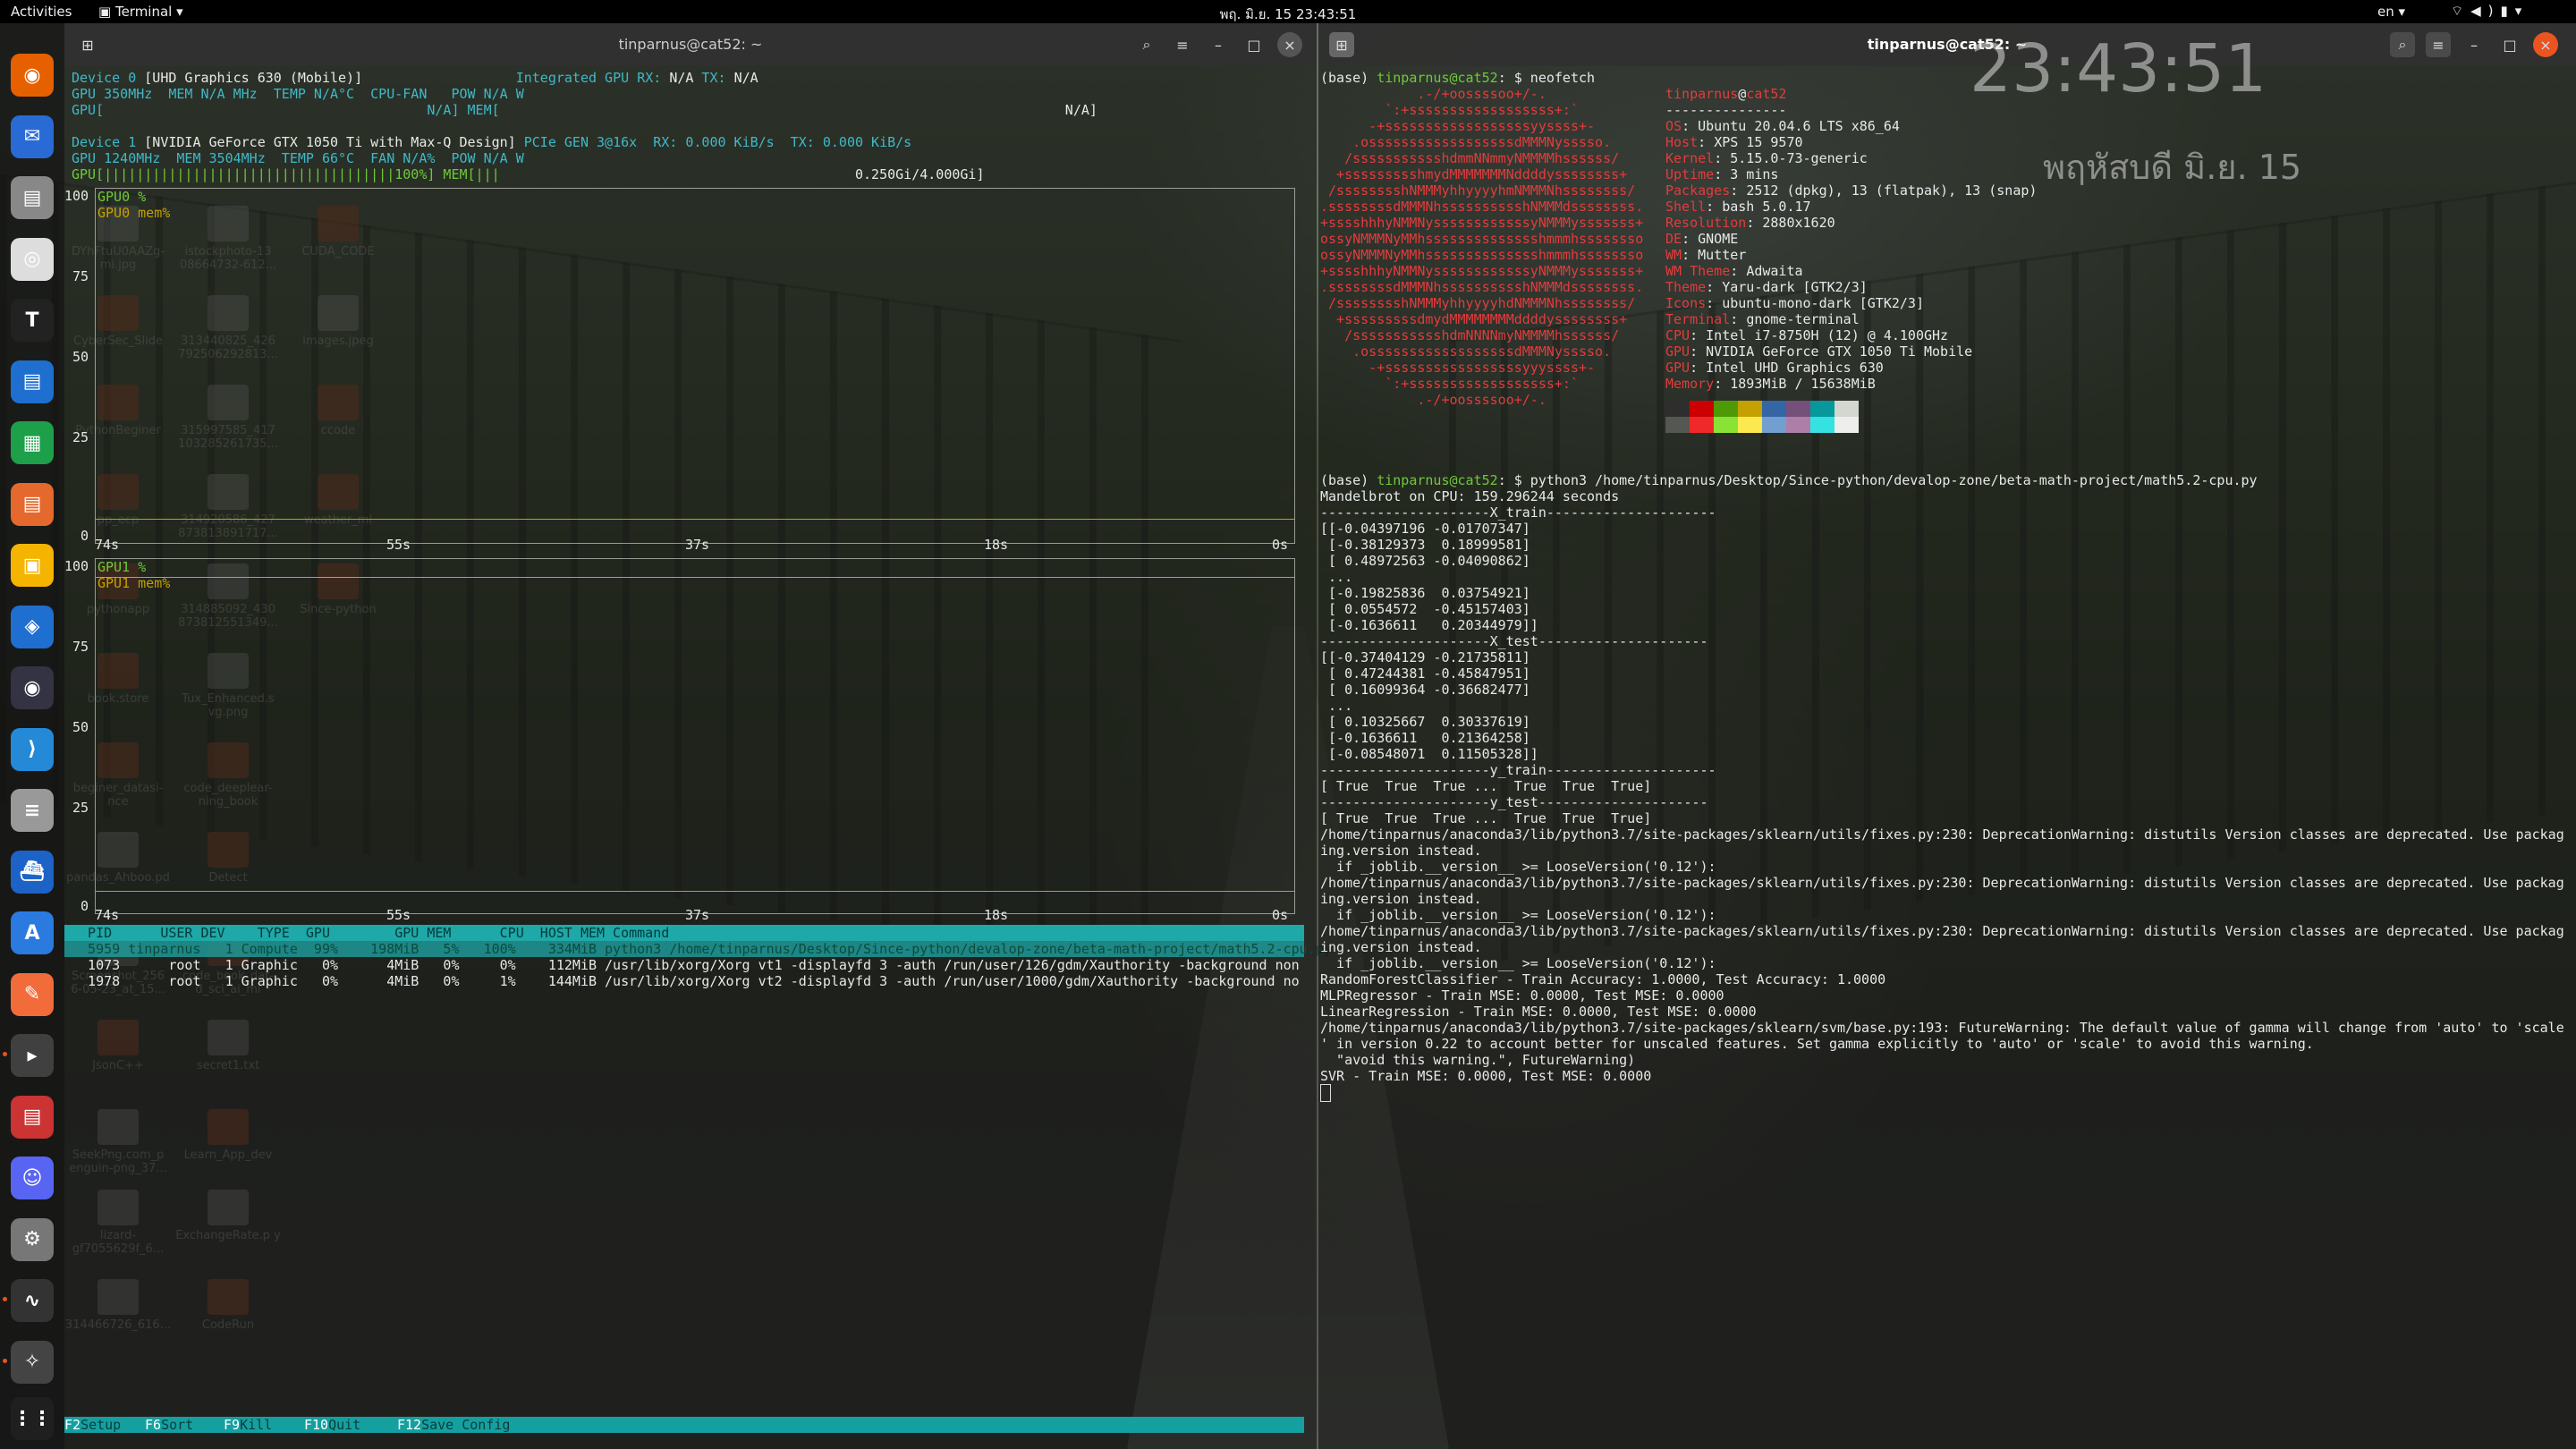 Image resolution: width=2576 pixels, height=1449 pixels. Describe the element at coordinates (32, 626) in the screenshot. I see `software-icon: ◈` at that location.